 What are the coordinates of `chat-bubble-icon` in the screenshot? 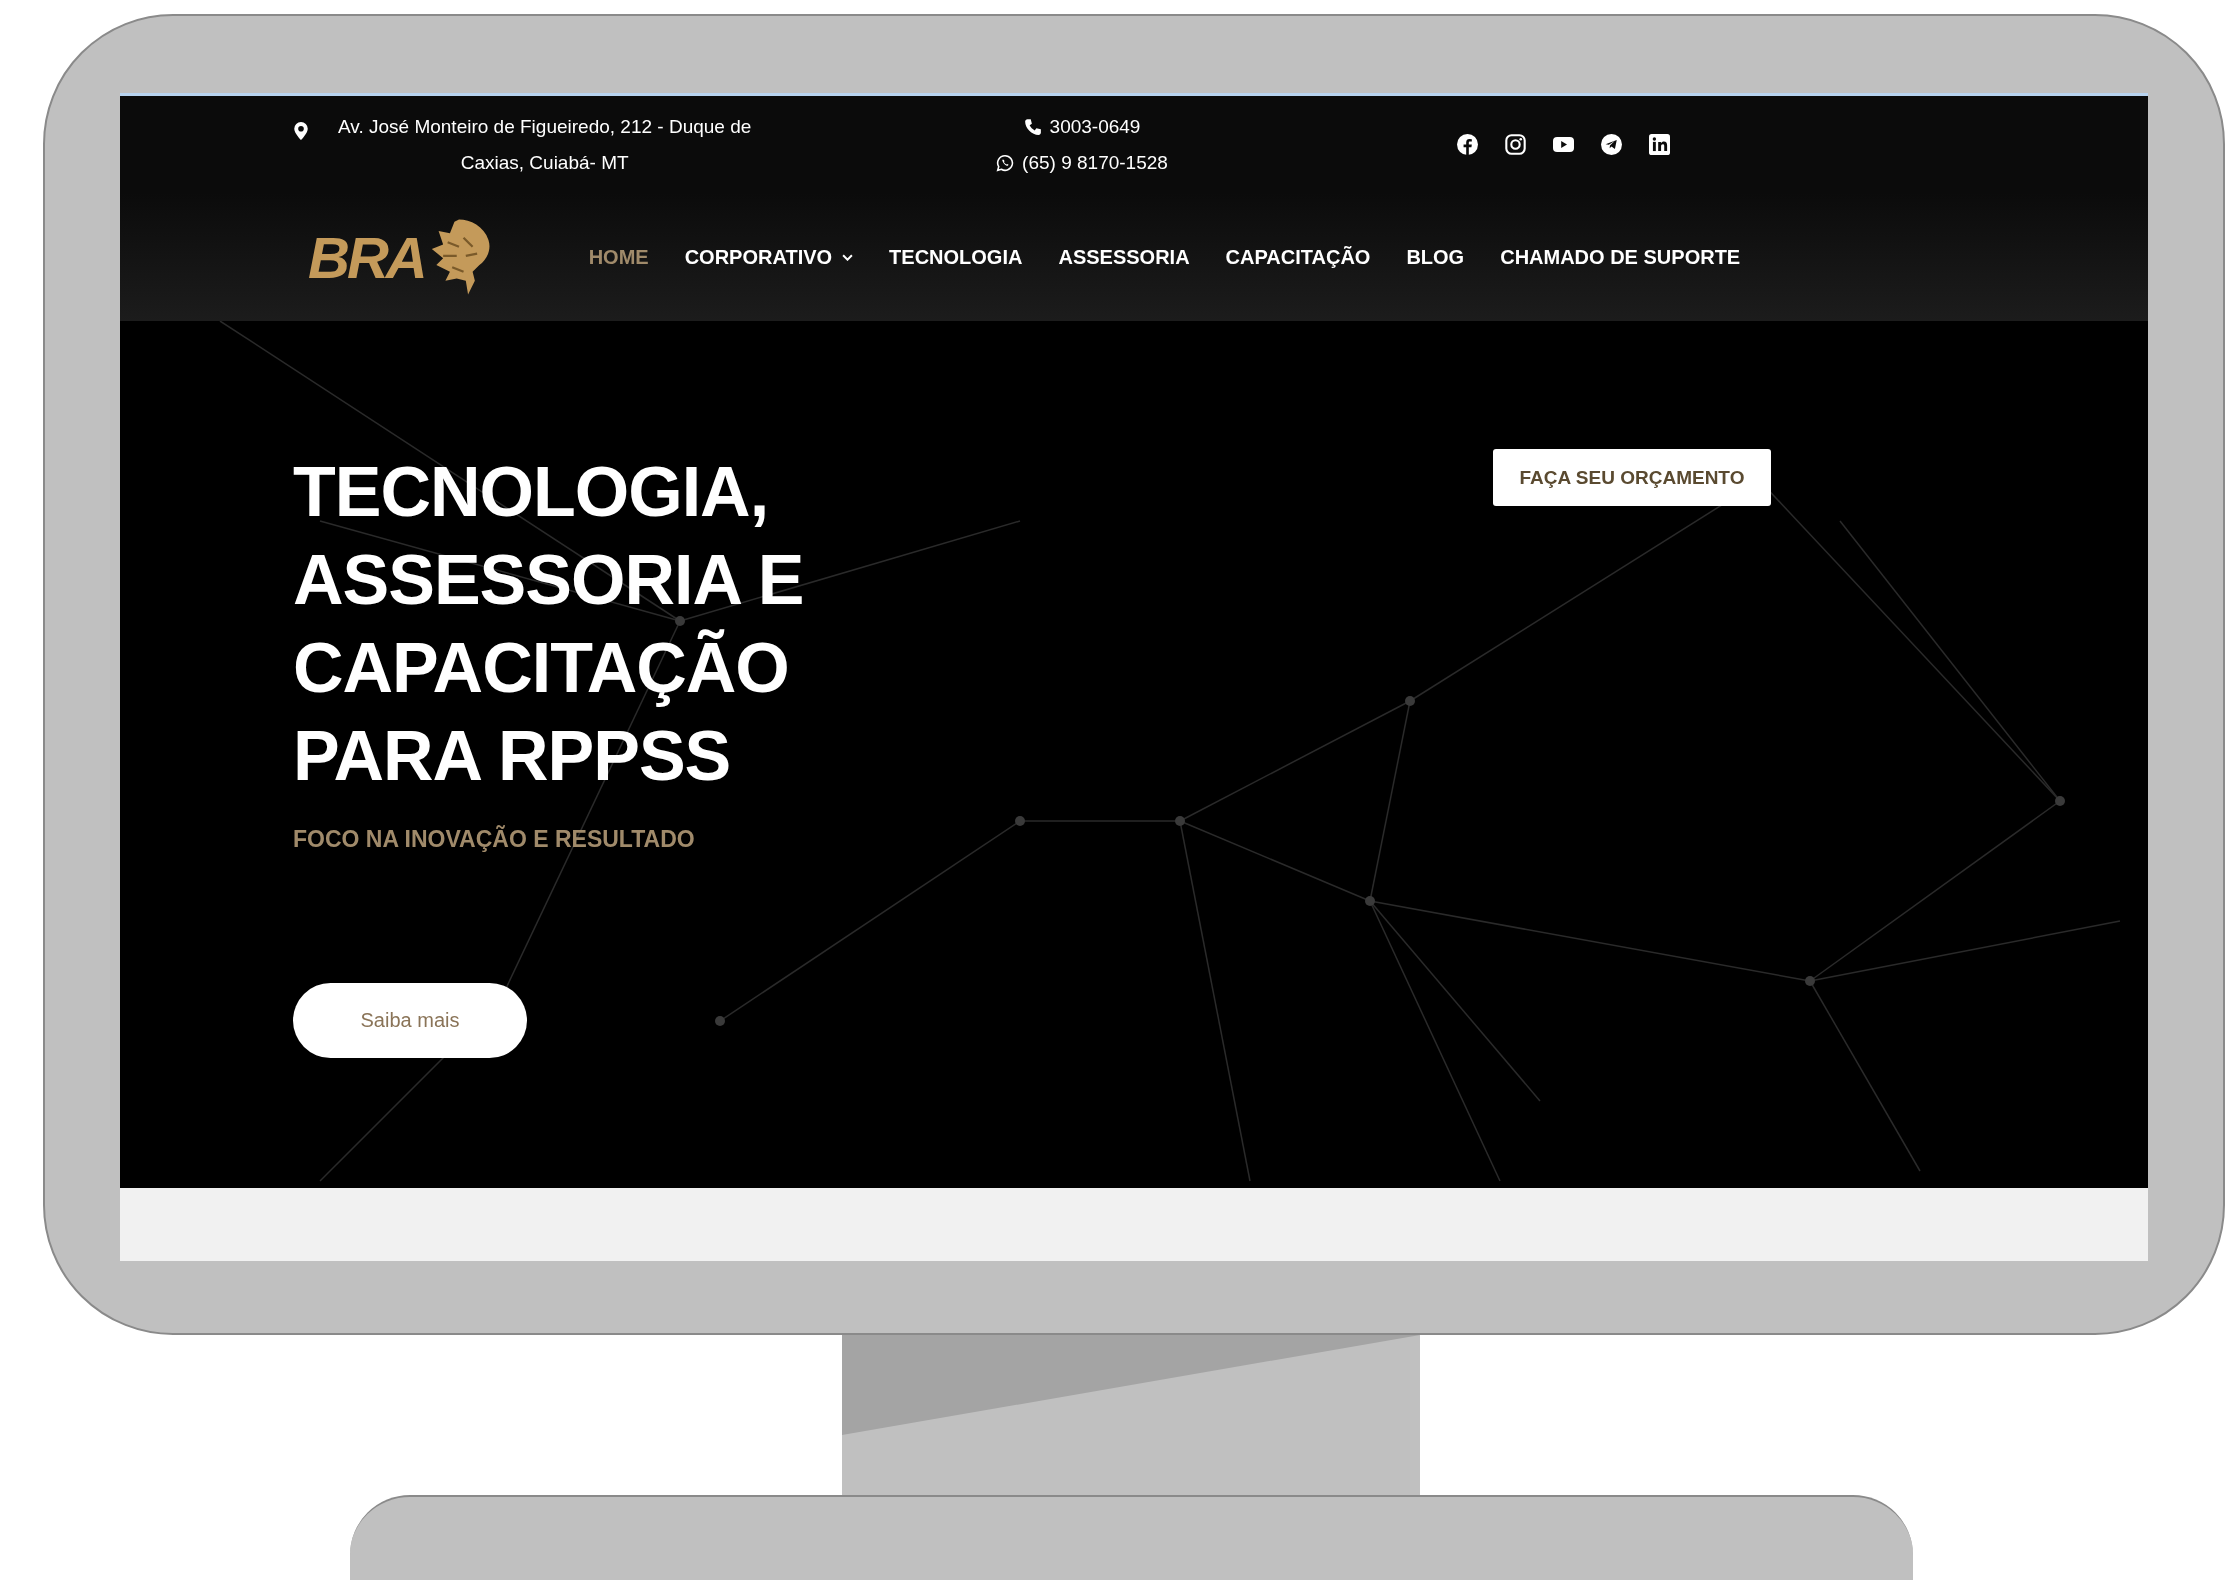 It's located at (1005, 162).